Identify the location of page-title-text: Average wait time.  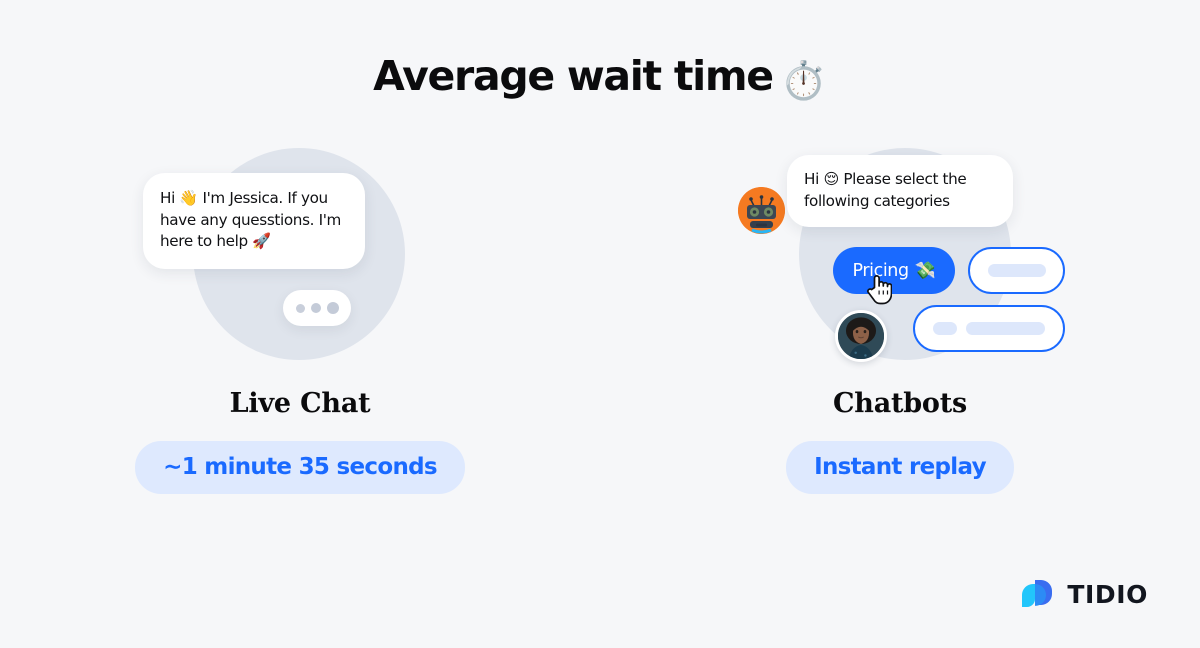
(573, 76).